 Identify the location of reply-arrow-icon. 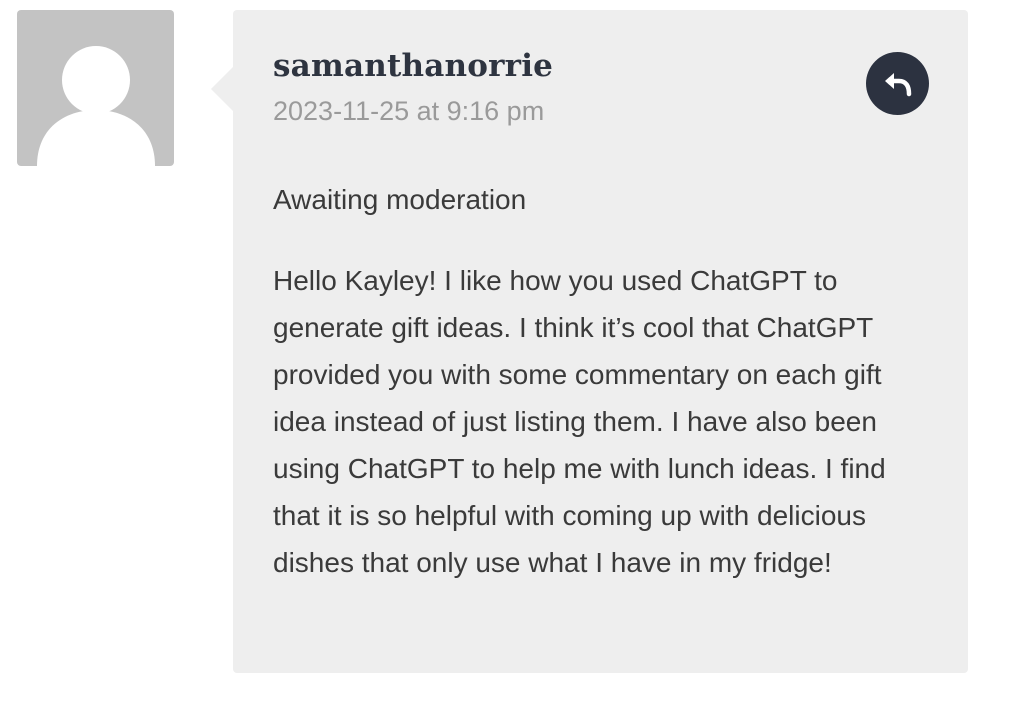
(897, 84).